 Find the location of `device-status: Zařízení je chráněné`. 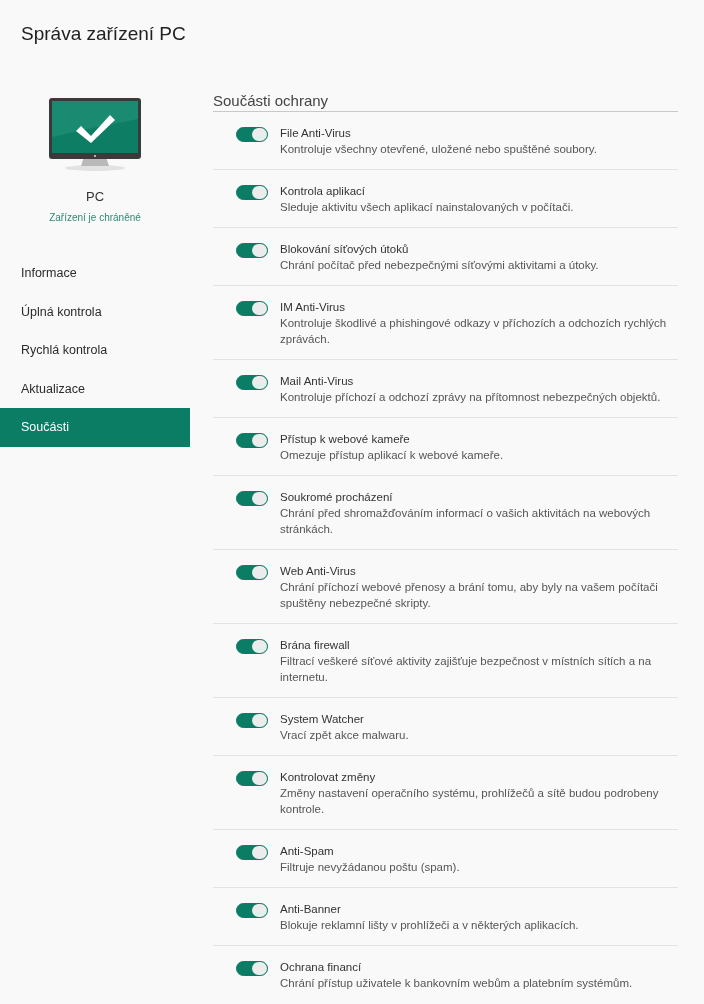

device-status: Zařízení je chráněné is located at coordinates (95, 217).